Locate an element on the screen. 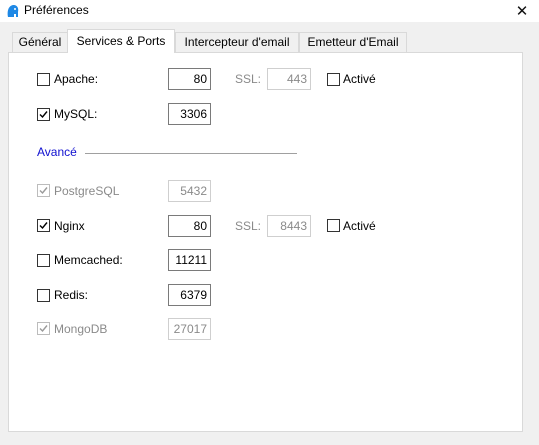  redis-port-input: 6379 is located at coordinates (189, 295).